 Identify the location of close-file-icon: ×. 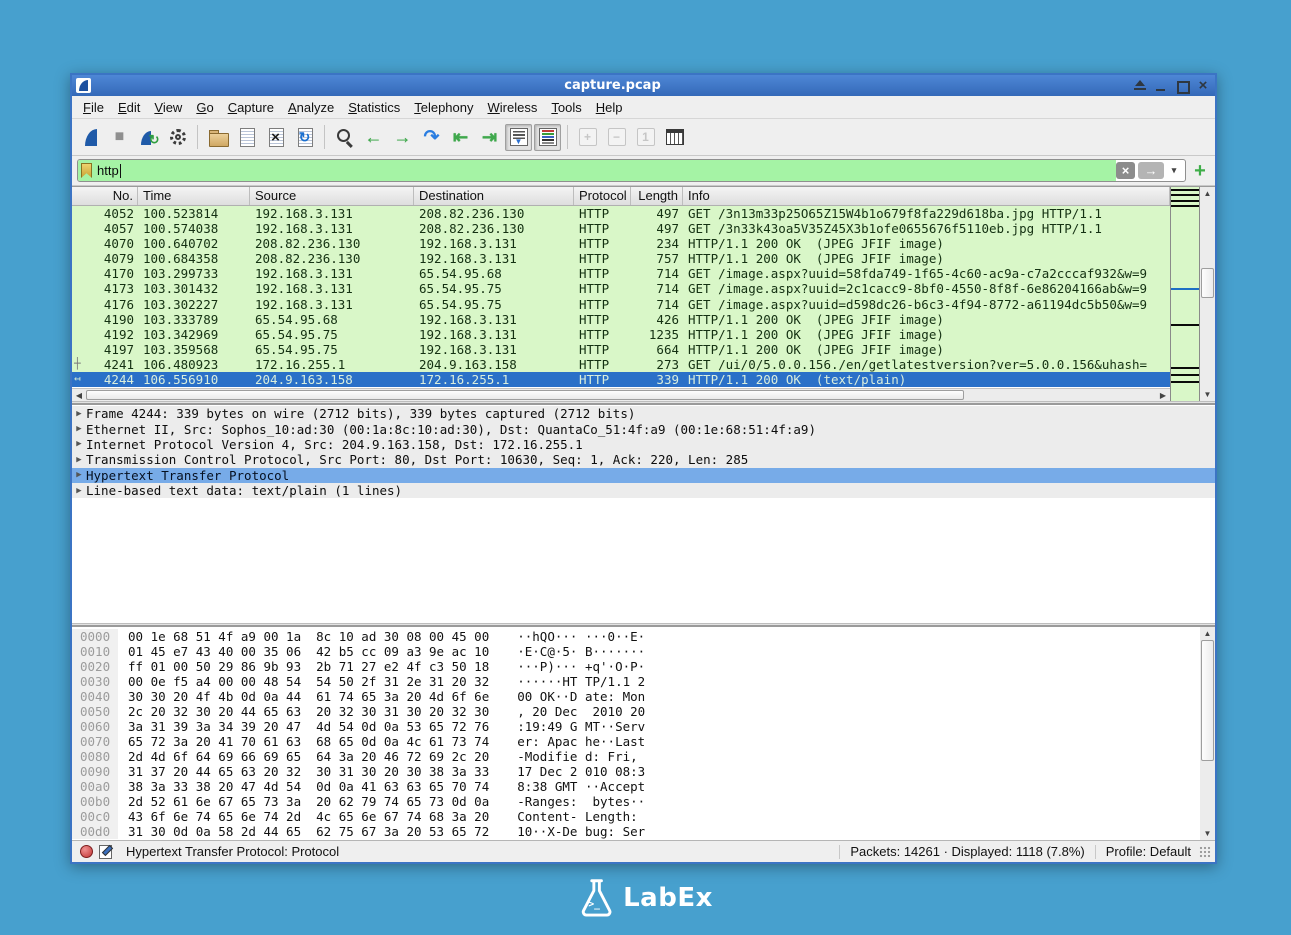
(275, 137).